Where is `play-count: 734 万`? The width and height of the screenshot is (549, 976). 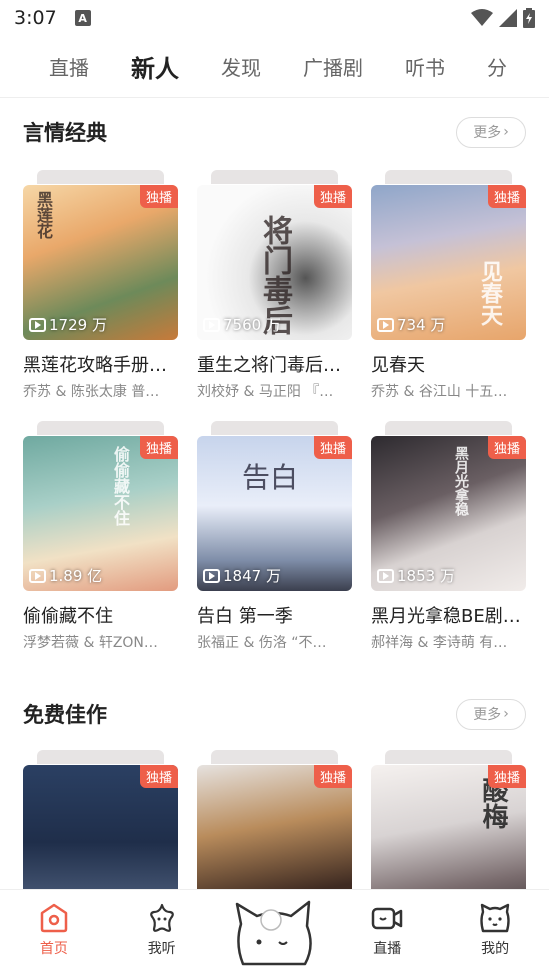
play-count: 734 万 is located at coordinates (411, 324).